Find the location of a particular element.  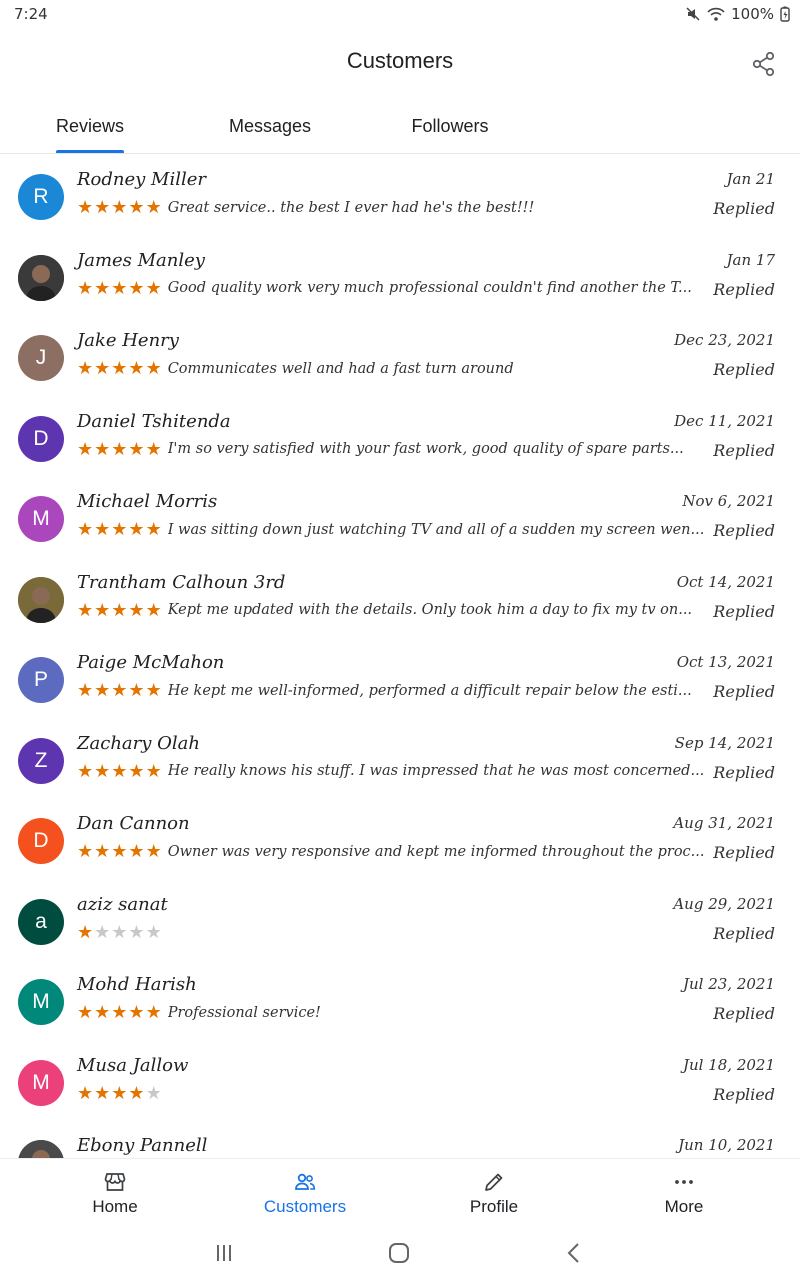

reviewer-name: Dan Cannon is located at coordinates (133, 823).